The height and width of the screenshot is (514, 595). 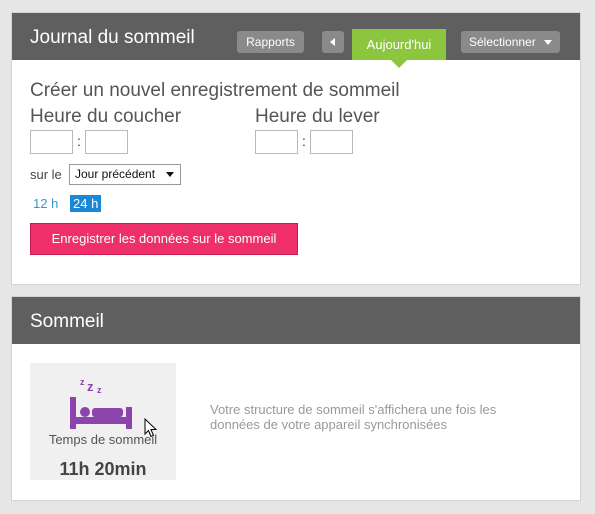 What do you see at coordinates (79, 141) in the screenshot?
I see `bedtime-colon: :` at bounding box center [79, 141].